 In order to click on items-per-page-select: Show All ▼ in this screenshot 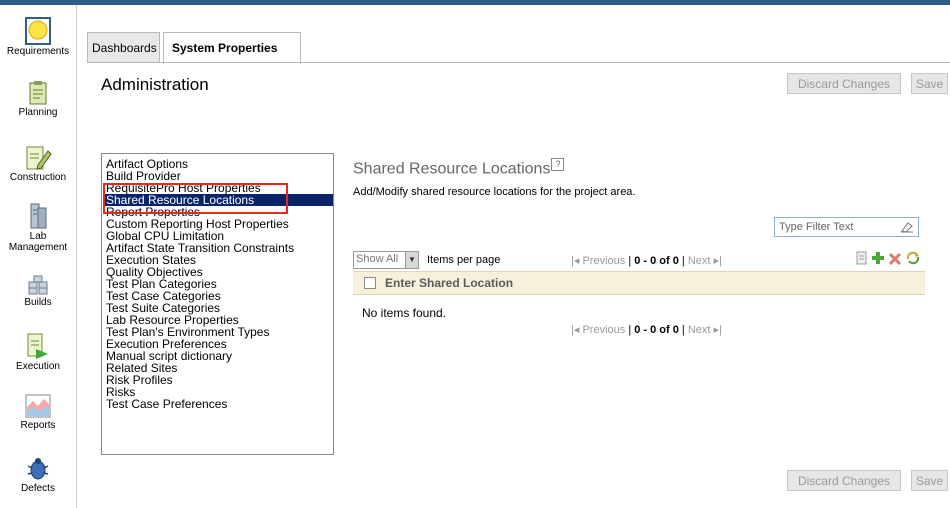, I will do `click(386, 260)`.